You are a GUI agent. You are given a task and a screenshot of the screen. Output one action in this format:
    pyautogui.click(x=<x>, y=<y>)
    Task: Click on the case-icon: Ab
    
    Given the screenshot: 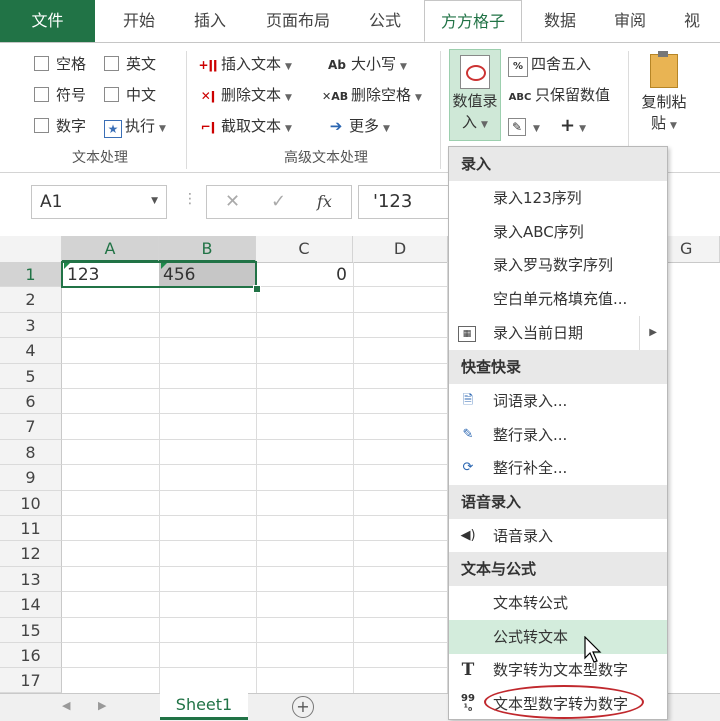 What is the action you would take?
    pyautogui.click(x=337, y=65)
    